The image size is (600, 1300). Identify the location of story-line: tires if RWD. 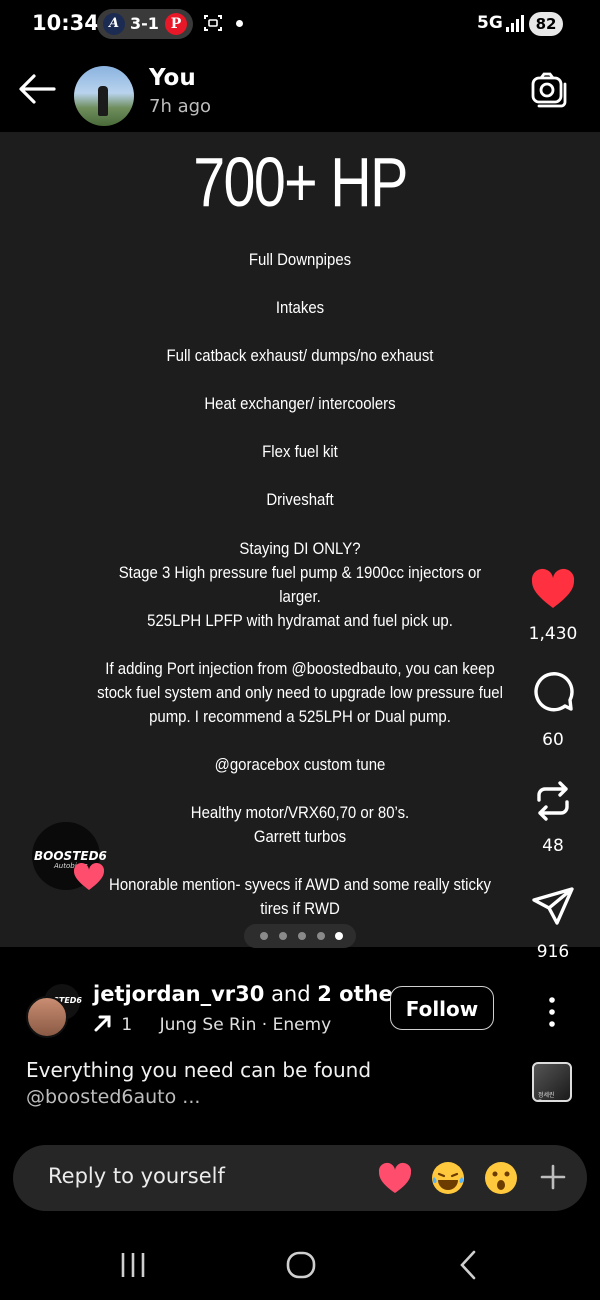
(300, 908).